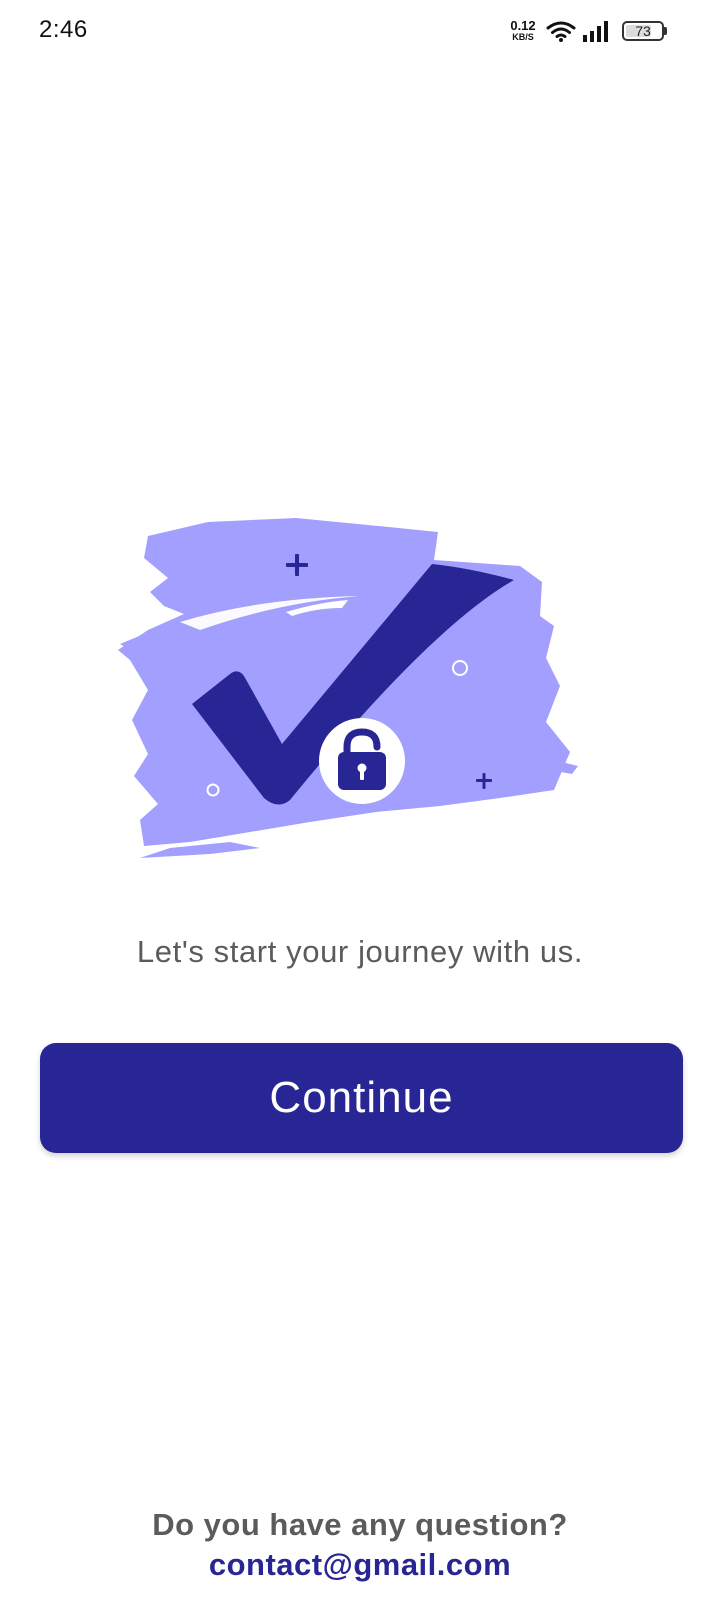 The image size is (720, 1600). Describe the element at coordinates (360, 1565) in the screenshot. I see `contact-email-link: contact@gmail.com` at that location.